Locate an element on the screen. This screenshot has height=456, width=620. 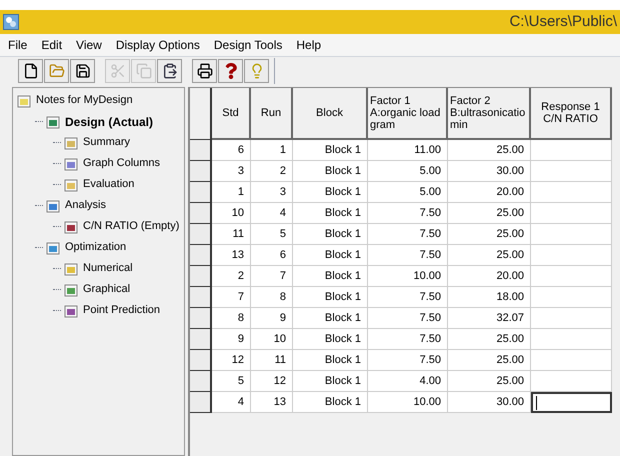
tree-item: Graphical is located at coordinates (106, 289).